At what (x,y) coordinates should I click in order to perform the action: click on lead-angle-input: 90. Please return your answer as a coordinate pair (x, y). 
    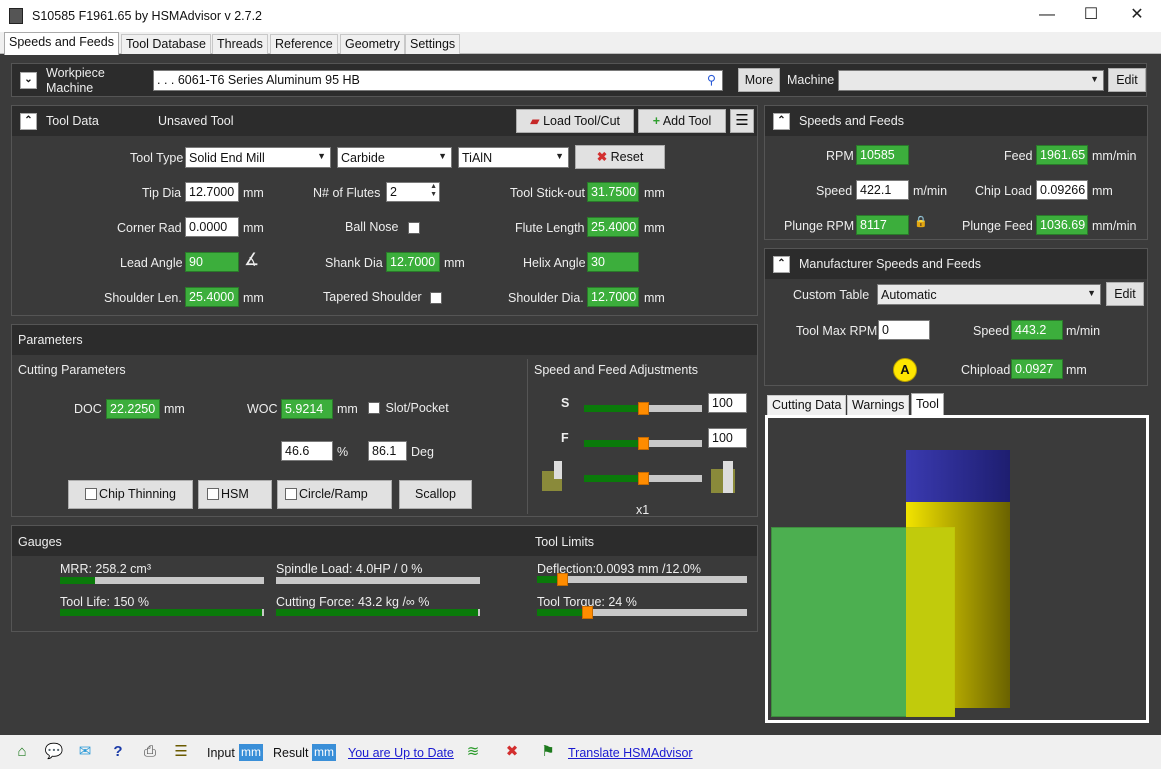
    Looking at the image, I should click on (212, 262).